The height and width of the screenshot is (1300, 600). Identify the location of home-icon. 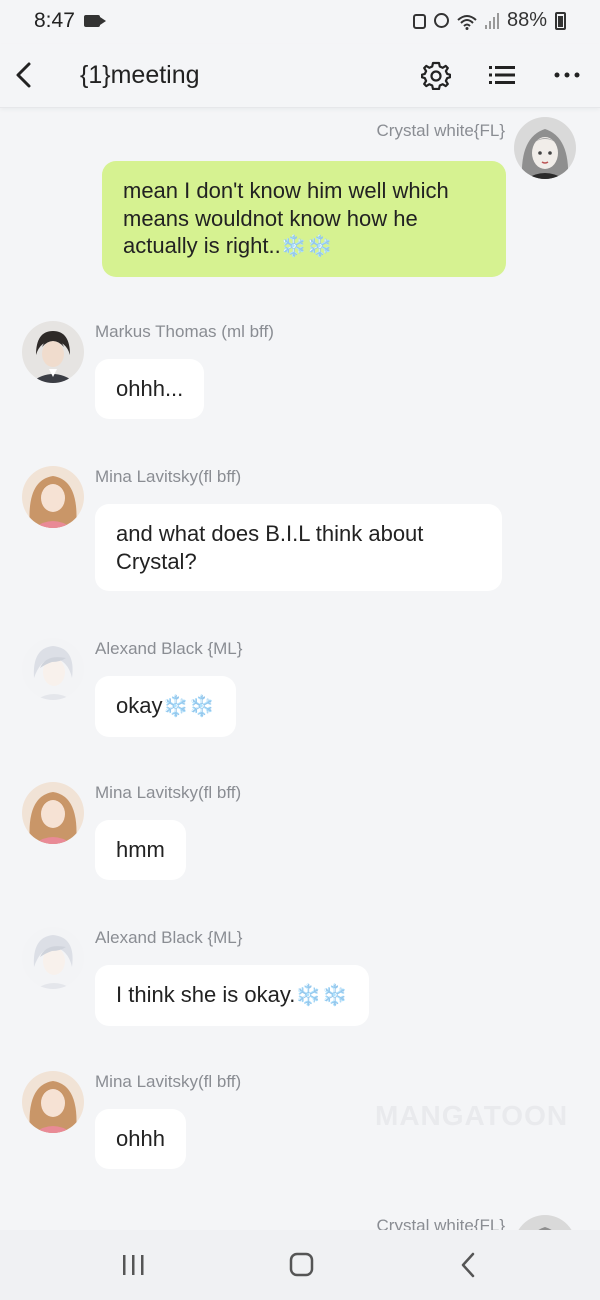
(301, 1264).